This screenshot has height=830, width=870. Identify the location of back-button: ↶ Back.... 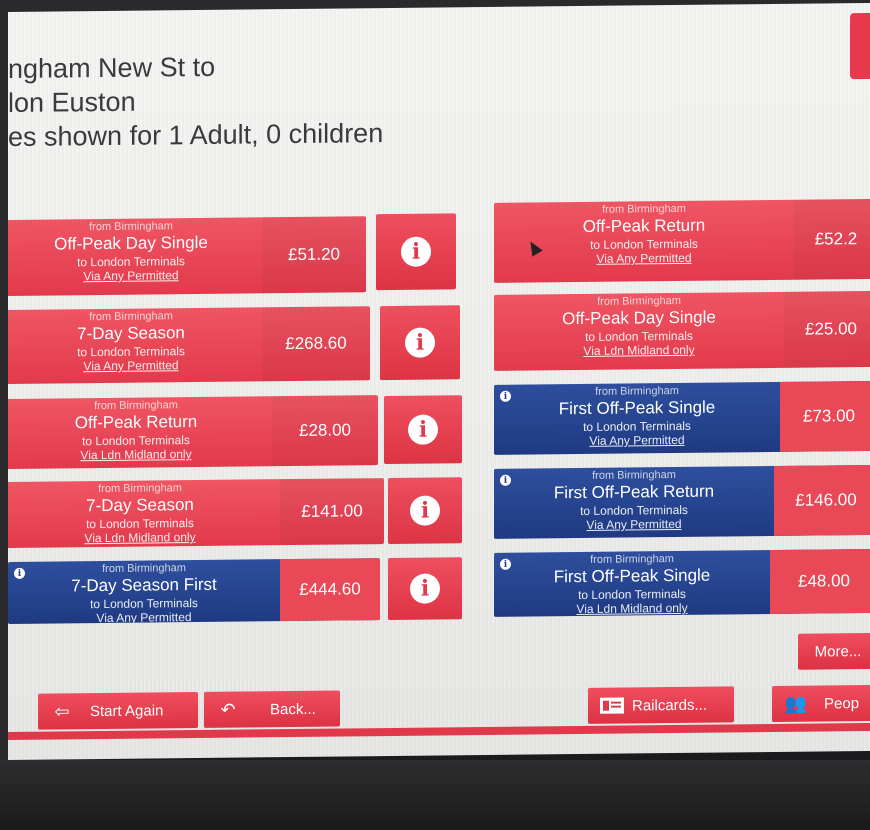
(272, 709).